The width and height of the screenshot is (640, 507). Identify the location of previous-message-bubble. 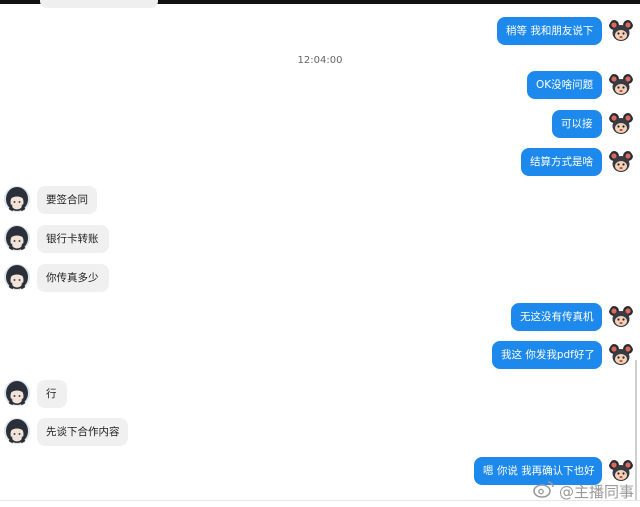
(99, 4).